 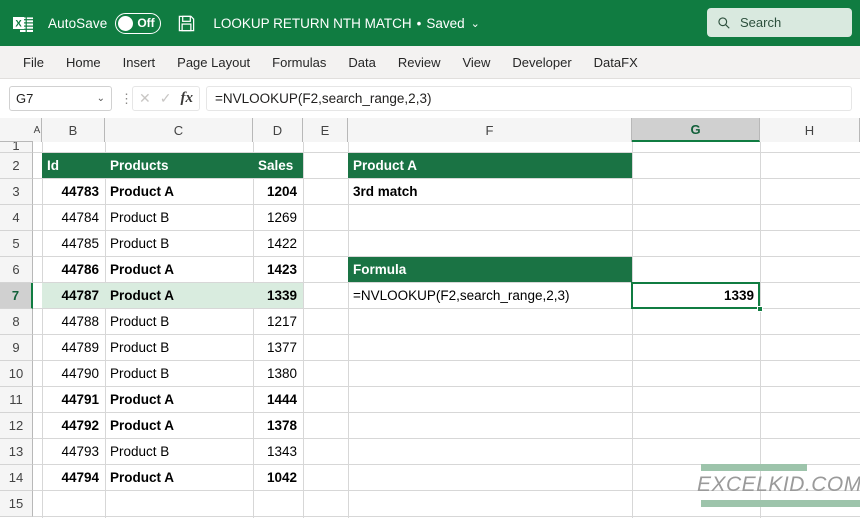 What do you see at coordinates (139, 62) in the screenshot?
I see `ribbon-tab-insert: Insert` at bounding box center [139, 62].